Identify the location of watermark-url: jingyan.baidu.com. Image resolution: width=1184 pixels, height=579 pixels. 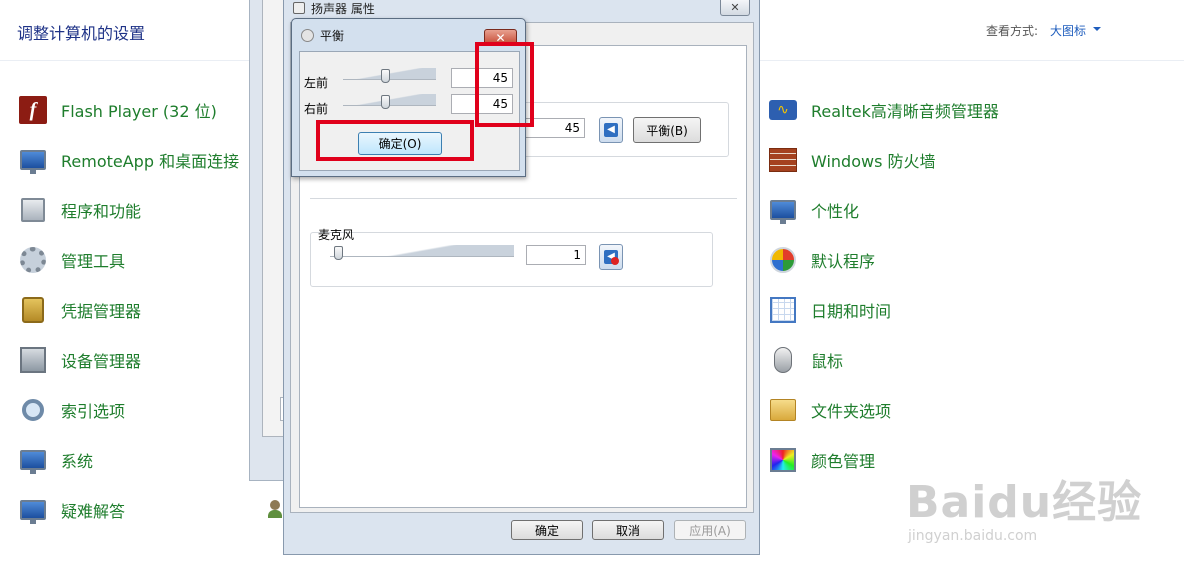
(973, 536).